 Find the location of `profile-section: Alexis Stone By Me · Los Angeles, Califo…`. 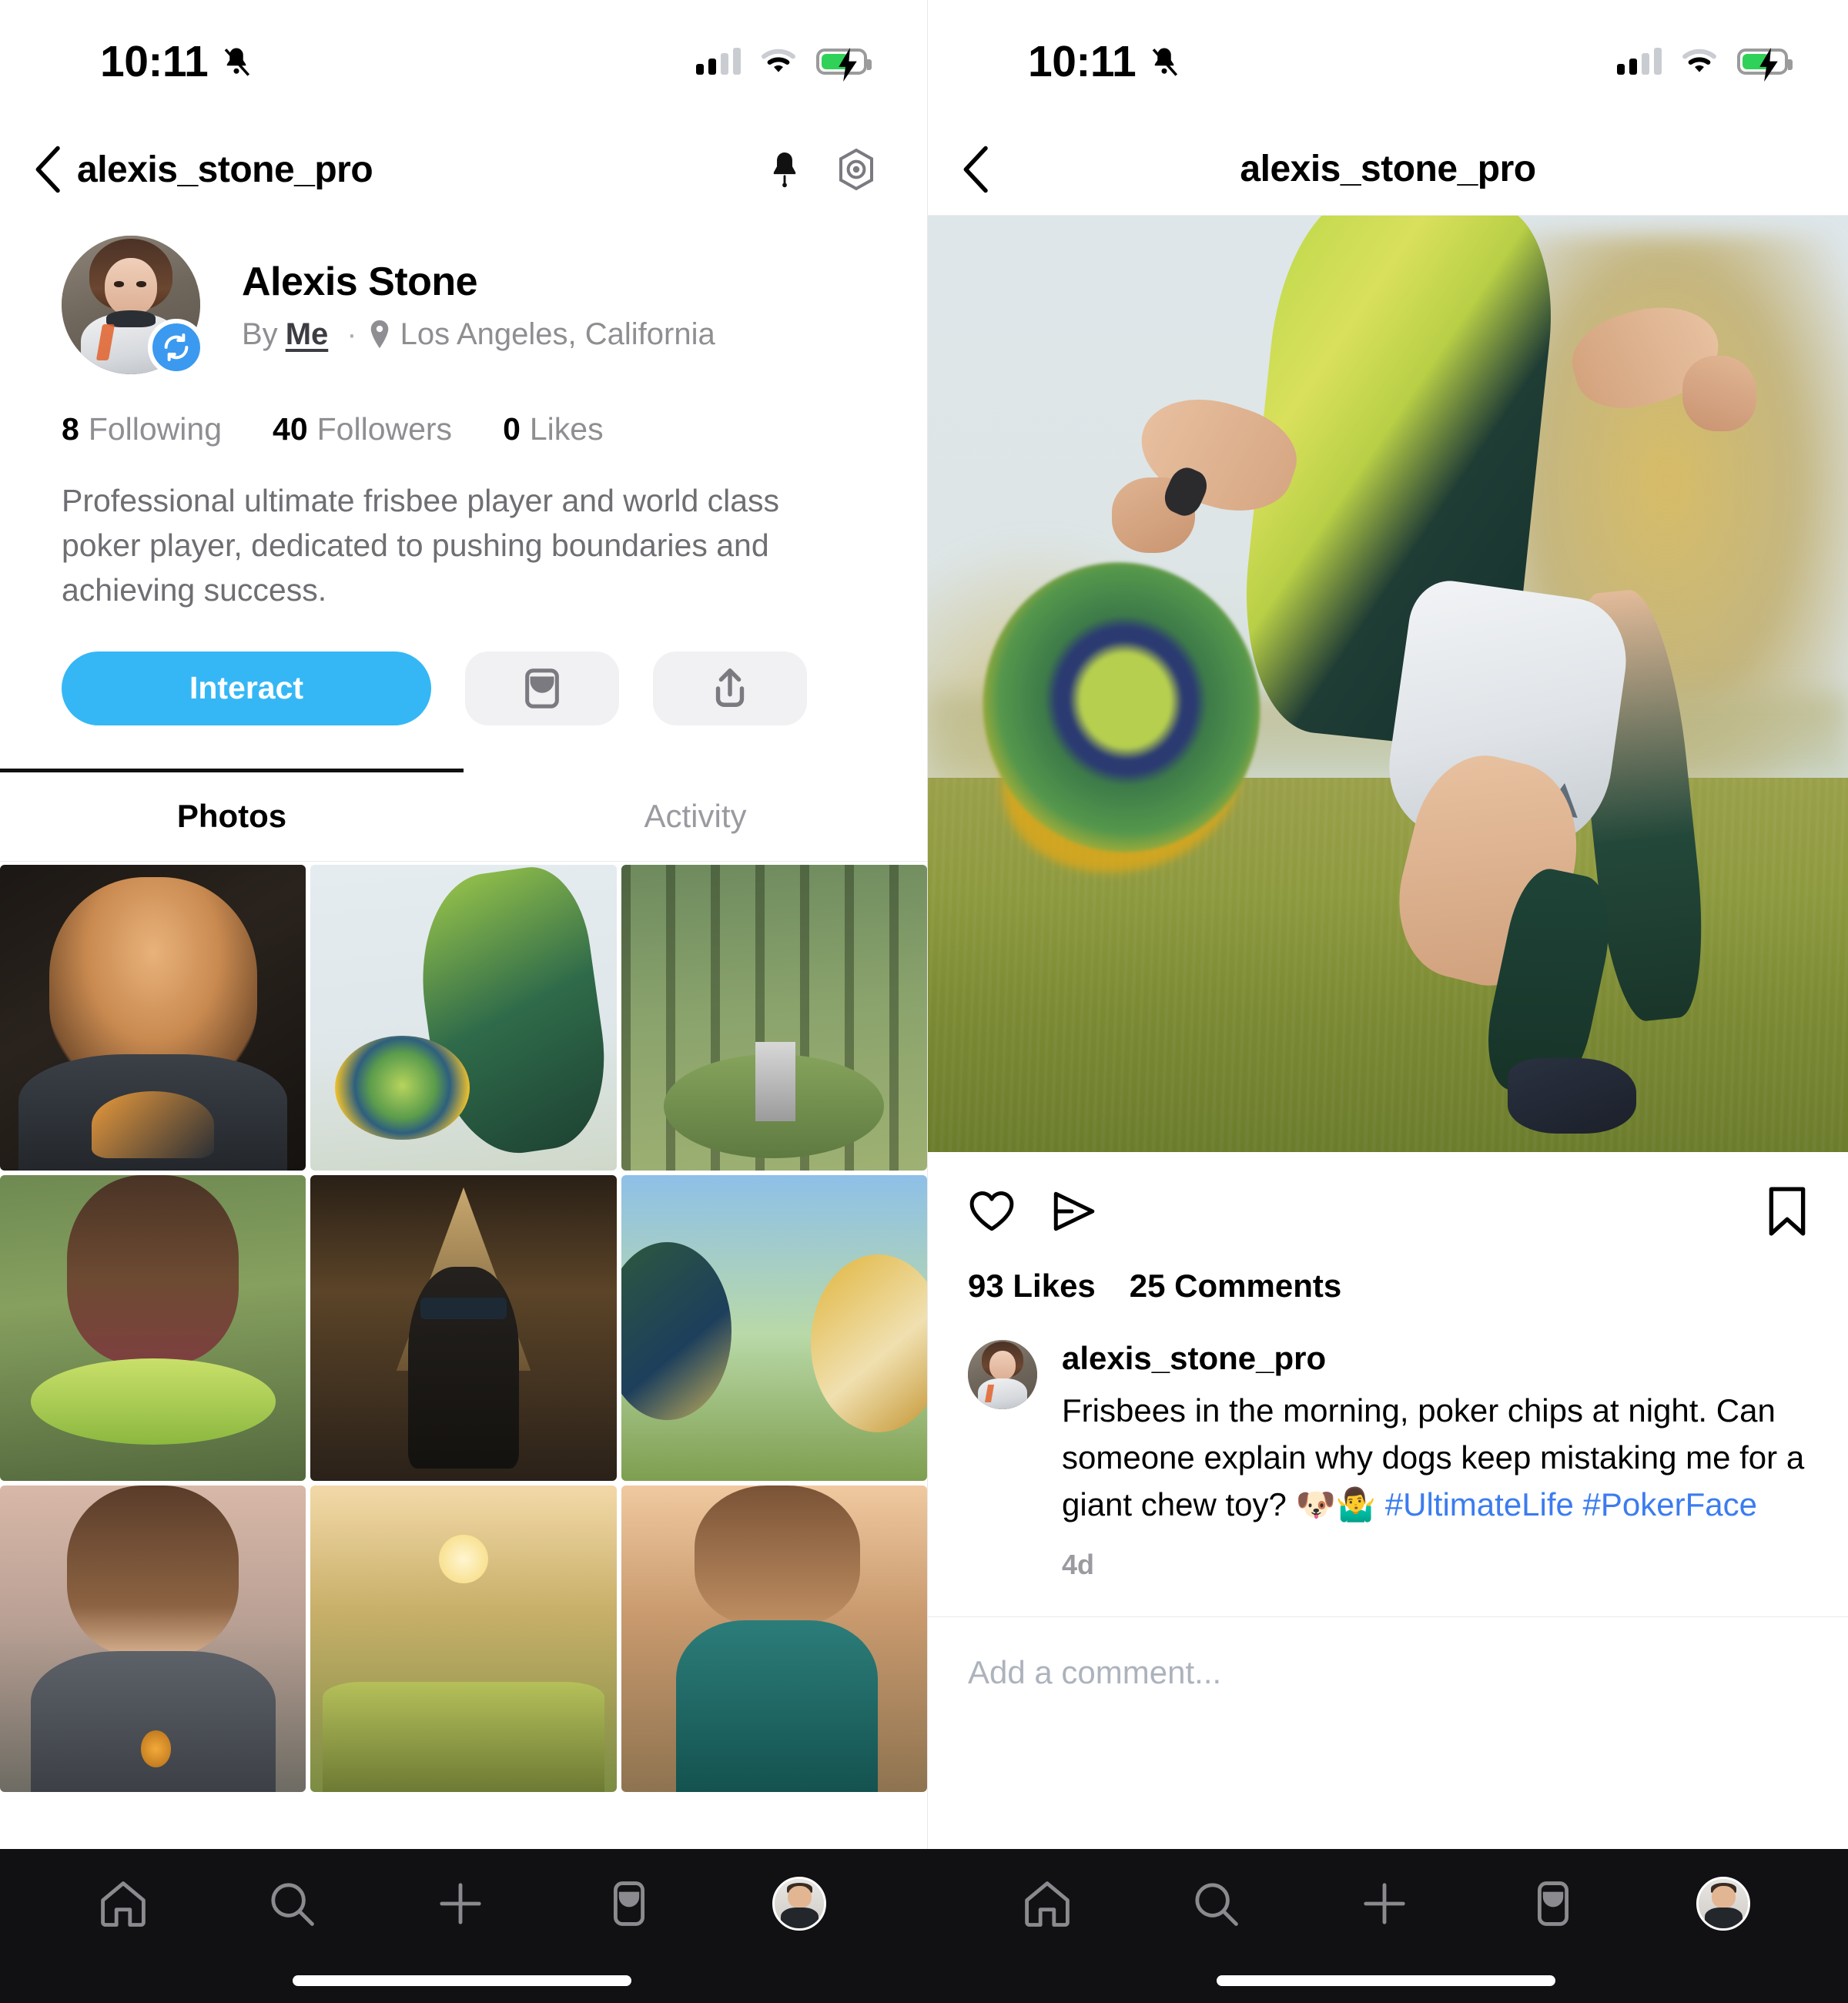

profile-section: Alexis Stone By Me · Los Angeles, Califo… is located at coordinates (463, 471).